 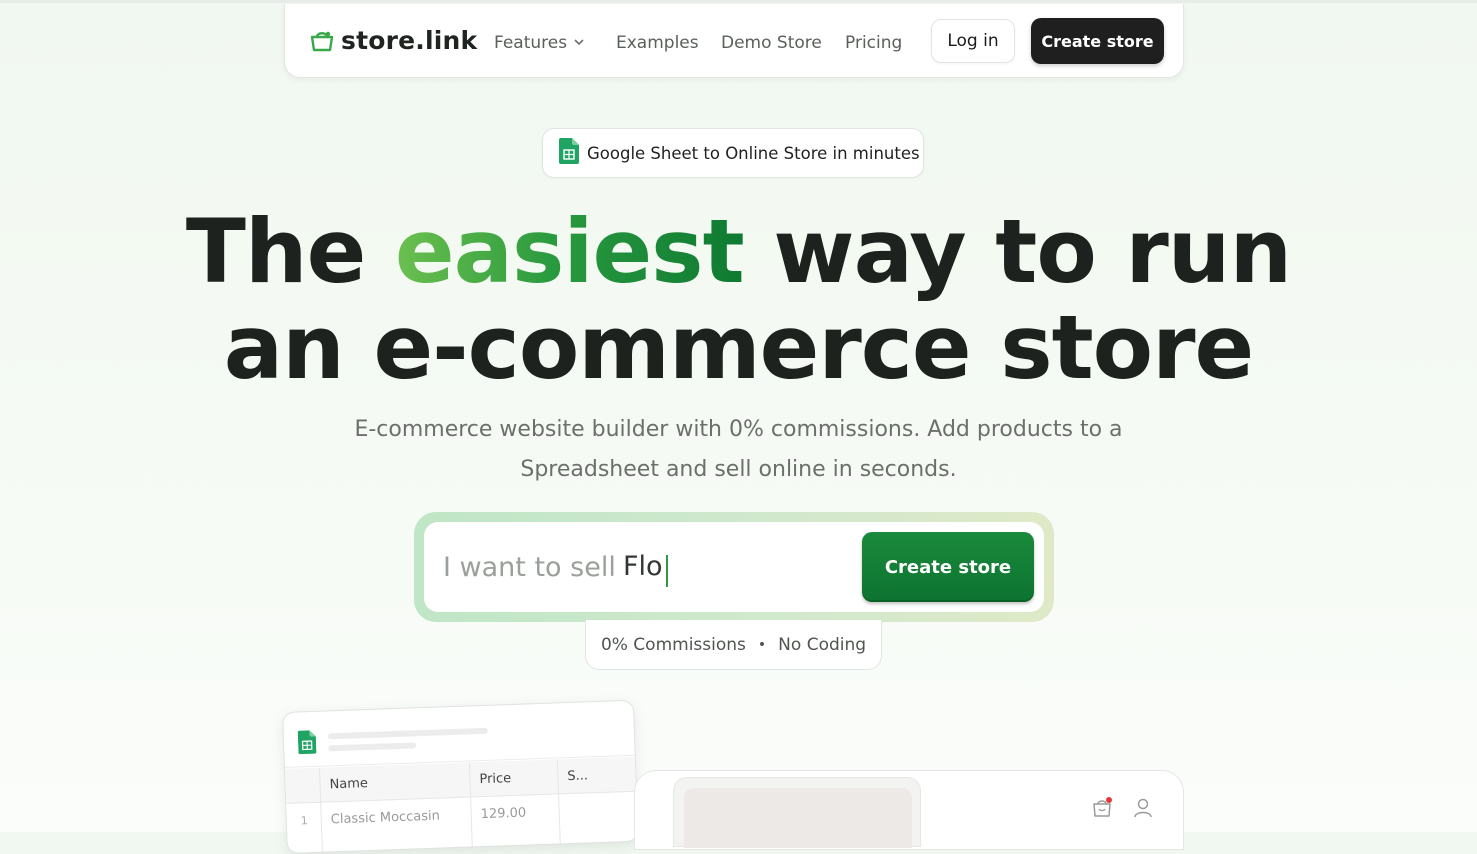 I want to click on search-prefix: I want to sell, so click(x=529, y=567).